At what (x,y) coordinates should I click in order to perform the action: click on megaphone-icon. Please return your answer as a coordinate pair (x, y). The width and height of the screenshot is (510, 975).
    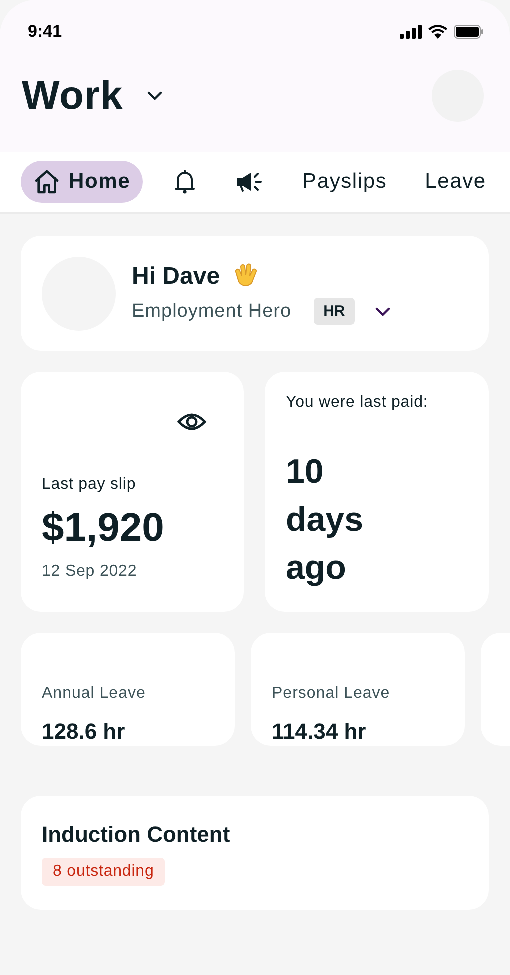
    Looking at the image, I should click on (249, 182).